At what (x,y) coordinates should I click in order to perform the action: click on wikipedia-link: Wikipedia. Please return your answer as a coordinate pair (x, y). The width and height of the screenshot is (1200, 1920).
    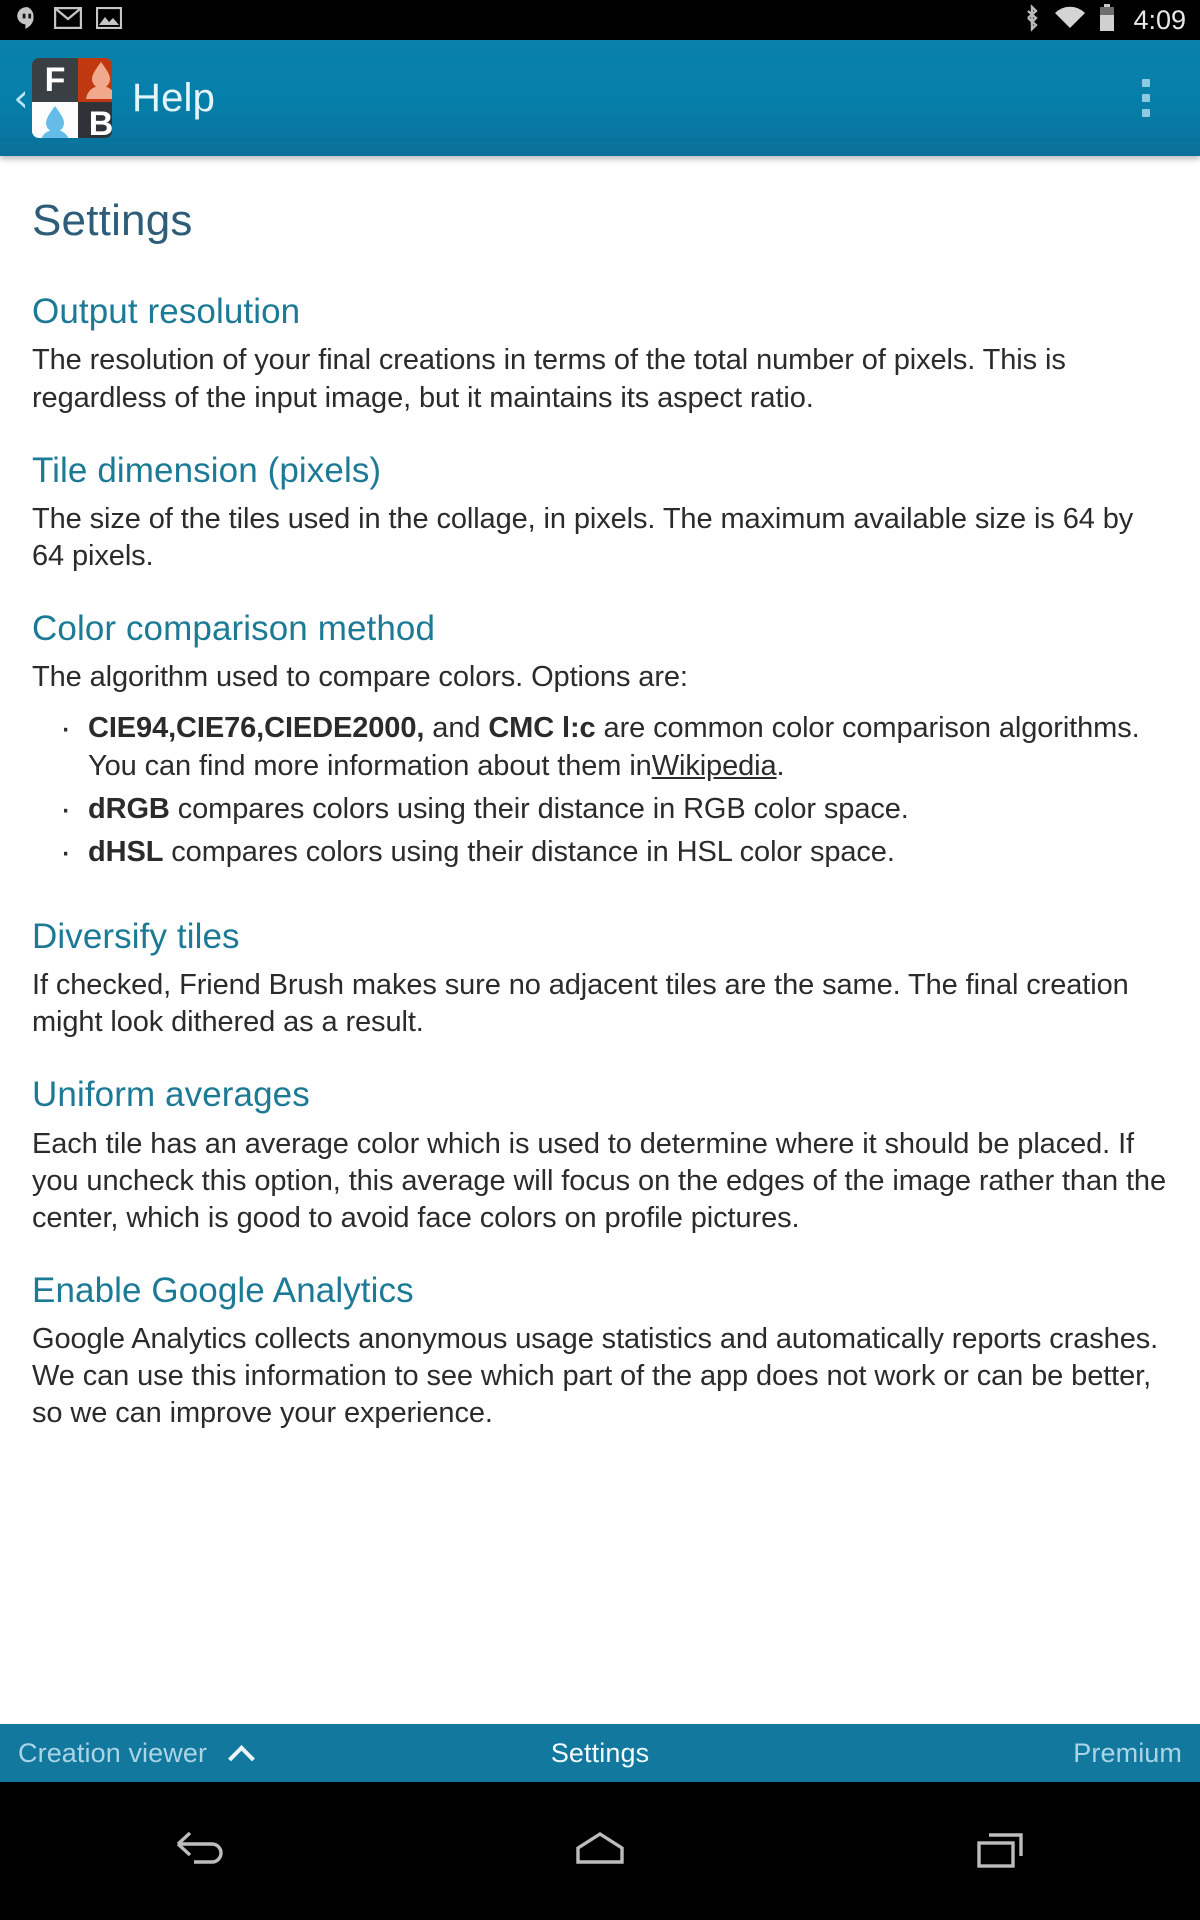
    Looking at the image, I should click on (714, 766).